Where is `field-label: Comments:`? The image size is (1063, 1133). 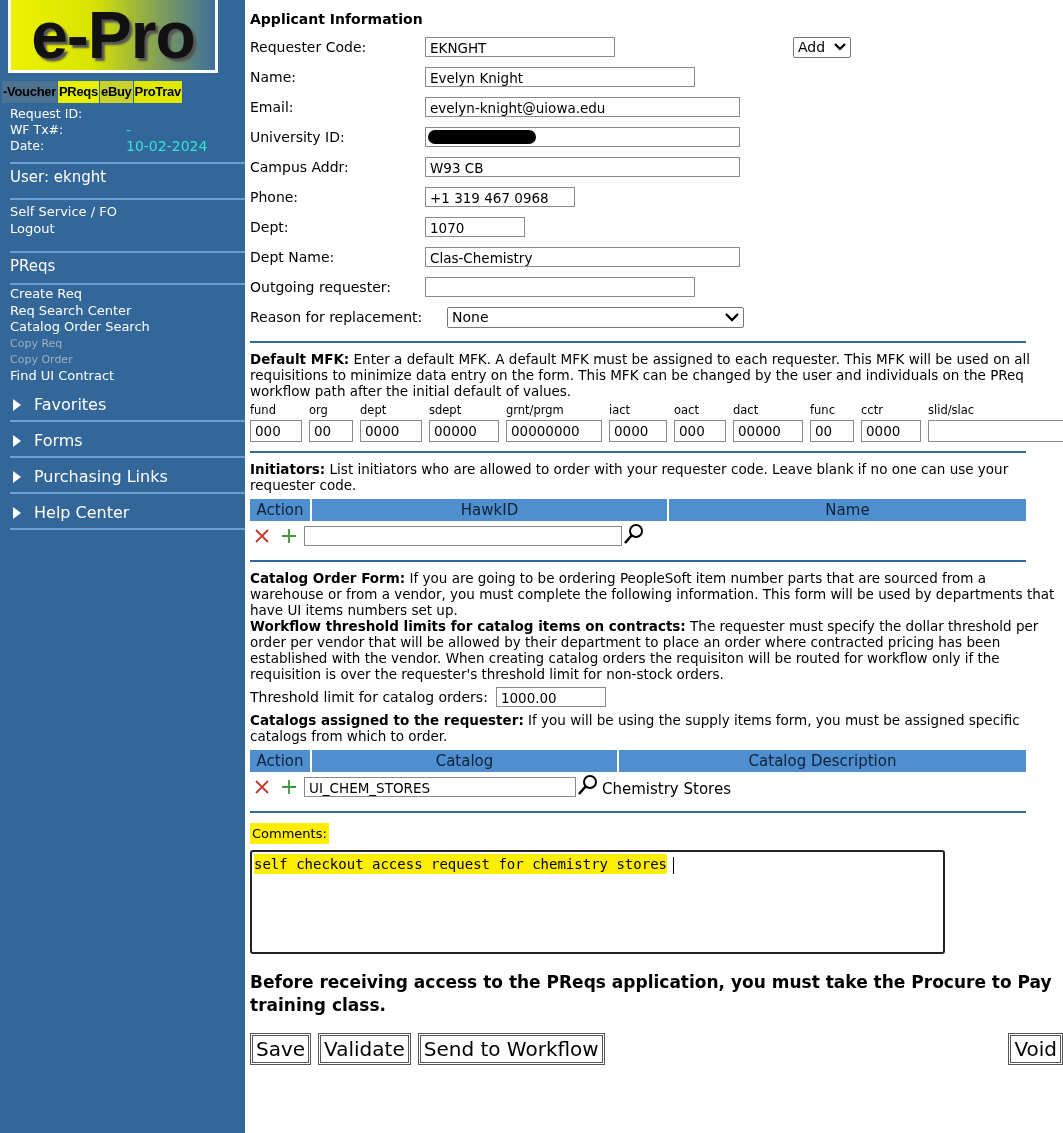 field-label: Comments: is located at coordinates (289, 833).